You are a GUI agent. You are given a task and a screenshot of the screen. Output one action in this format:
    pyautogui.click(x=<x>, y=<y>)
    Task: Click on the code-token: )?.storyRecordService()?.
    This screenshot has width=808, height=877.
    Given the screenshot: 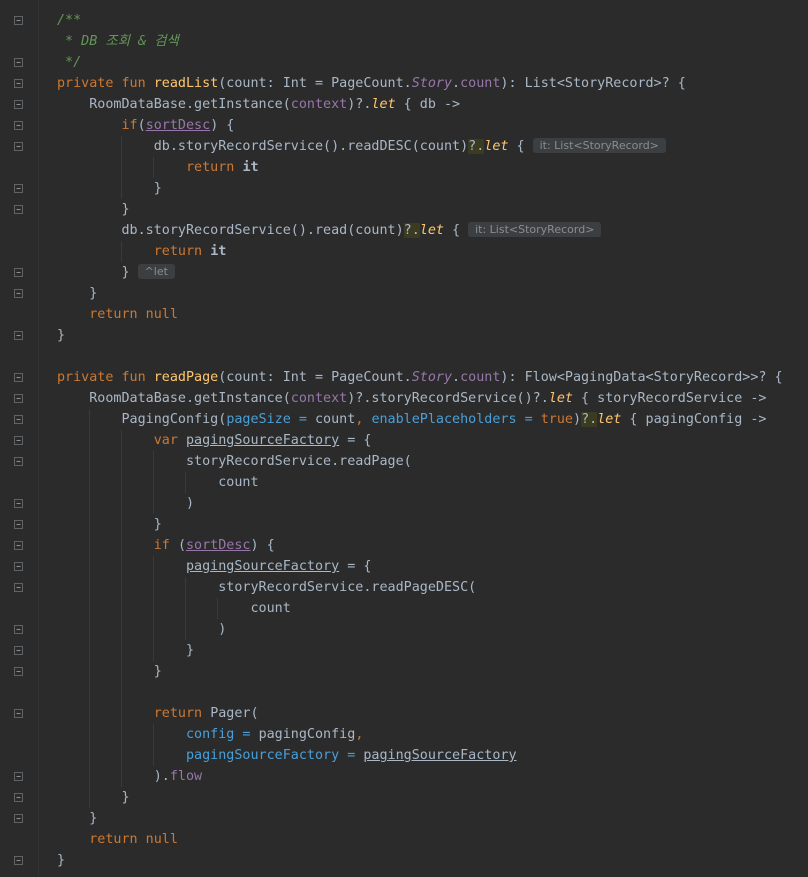 What is the action you would take?
    pyautogui.click(x=448, y=398)
    